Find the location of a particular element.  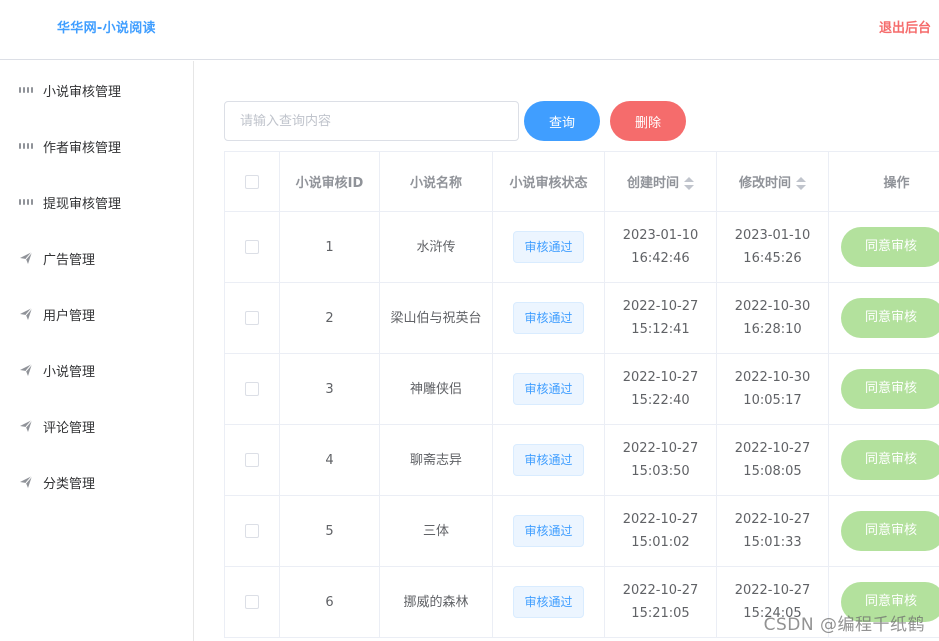

column-header-sortable: 创建时间 is located at coordinates (660, 181).